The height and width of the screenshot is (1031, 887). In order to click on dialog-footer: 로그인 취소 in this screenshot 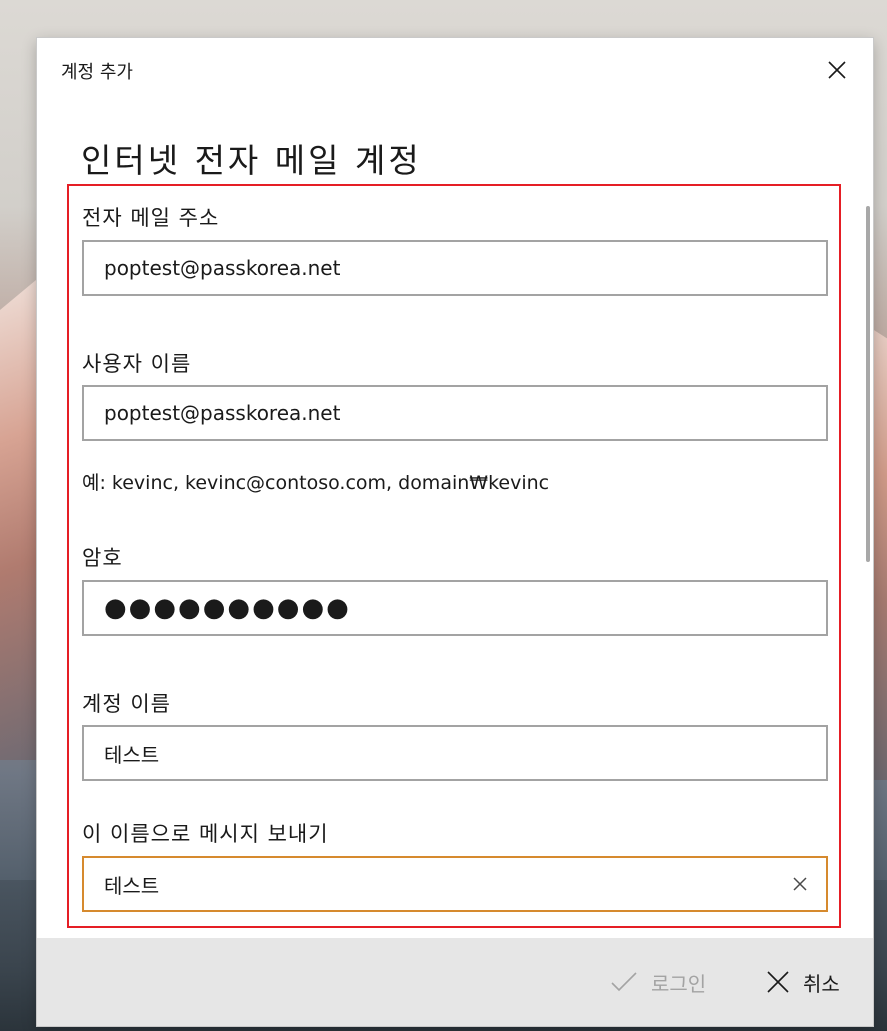, I will do `click(455, 982)`.